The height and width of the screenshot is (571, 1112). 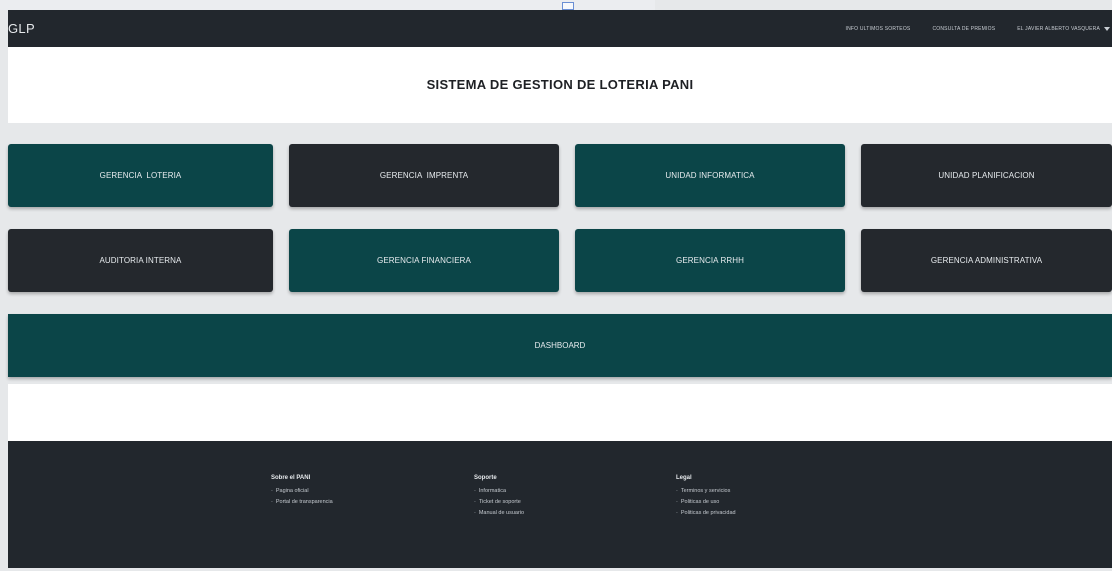 What do you see at coordinates (700, 502) in the screenshot?
I see `link-text: Politicas de uso` at bounding box center [700, 502].